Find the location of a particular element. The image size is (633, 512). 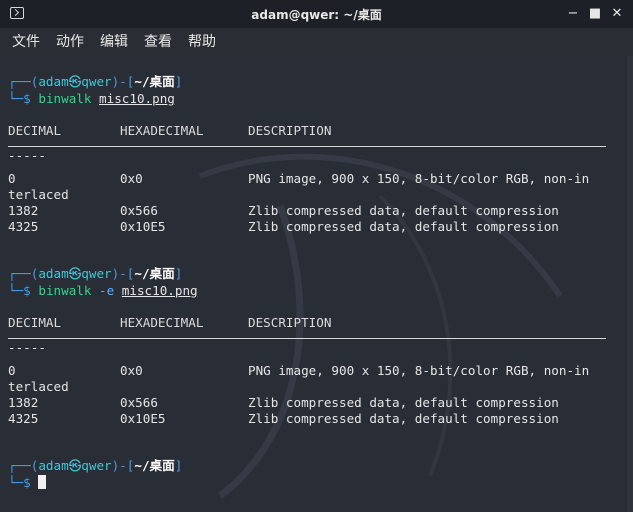

minimize-button: − is located at coordinates (573, 14).